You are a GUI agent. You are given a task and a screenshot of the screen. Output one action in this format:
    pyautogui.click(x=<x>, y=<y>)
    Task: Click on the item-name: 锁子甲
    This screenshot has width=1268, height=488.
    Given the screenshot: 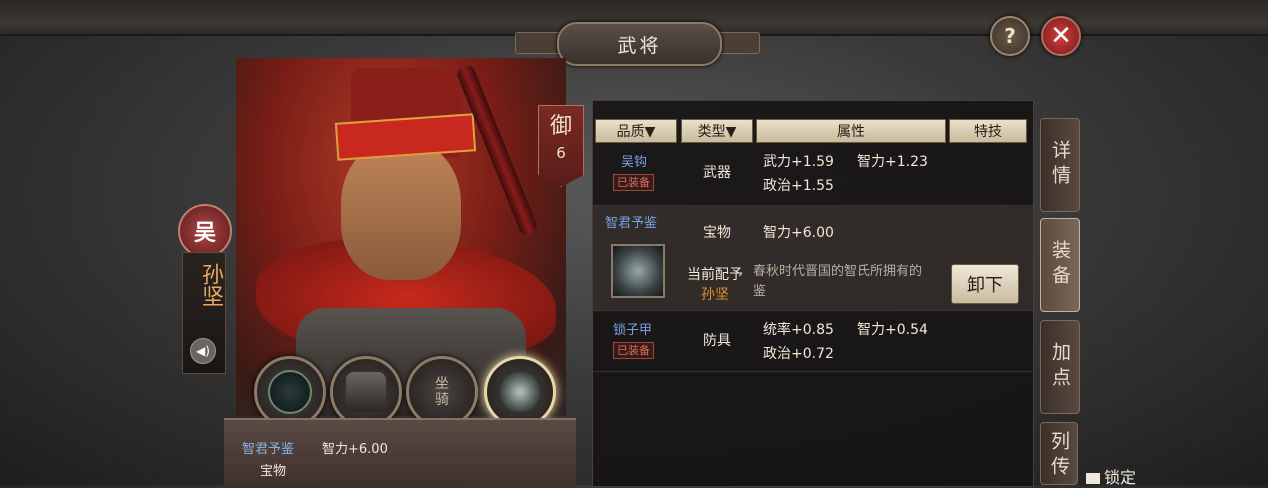 What is the action you would take?
    pyautogui.click(x=633, y=330)
    